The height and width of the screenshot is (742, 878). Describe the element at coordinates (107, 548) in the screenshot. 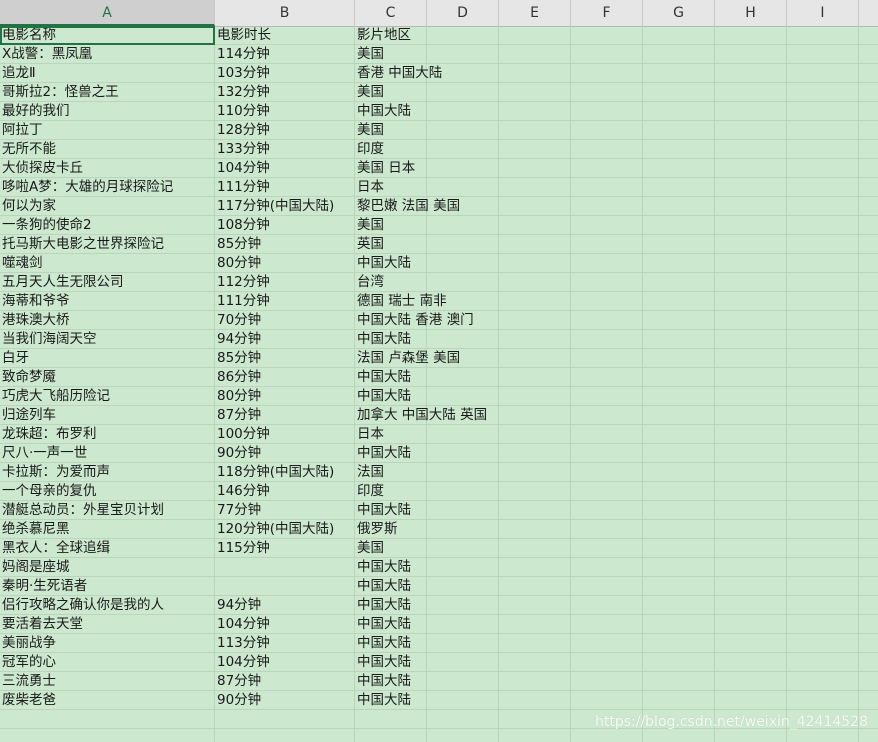

I see `cell-title: 黑衣人：全球追缉` at that location.